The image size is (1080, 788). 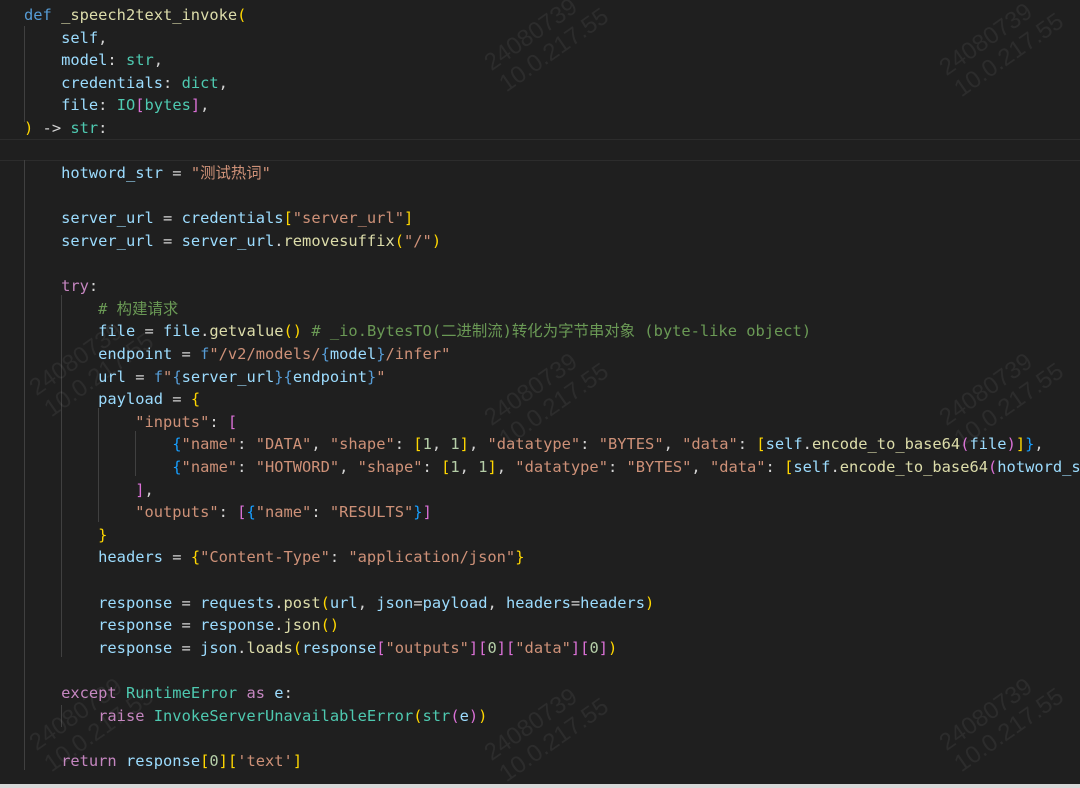 What do you see at coordinates (552, 218) in the screenshot?
I see `code-line: server_url = credentials["server_url"]` at bounding box center [552, 218].